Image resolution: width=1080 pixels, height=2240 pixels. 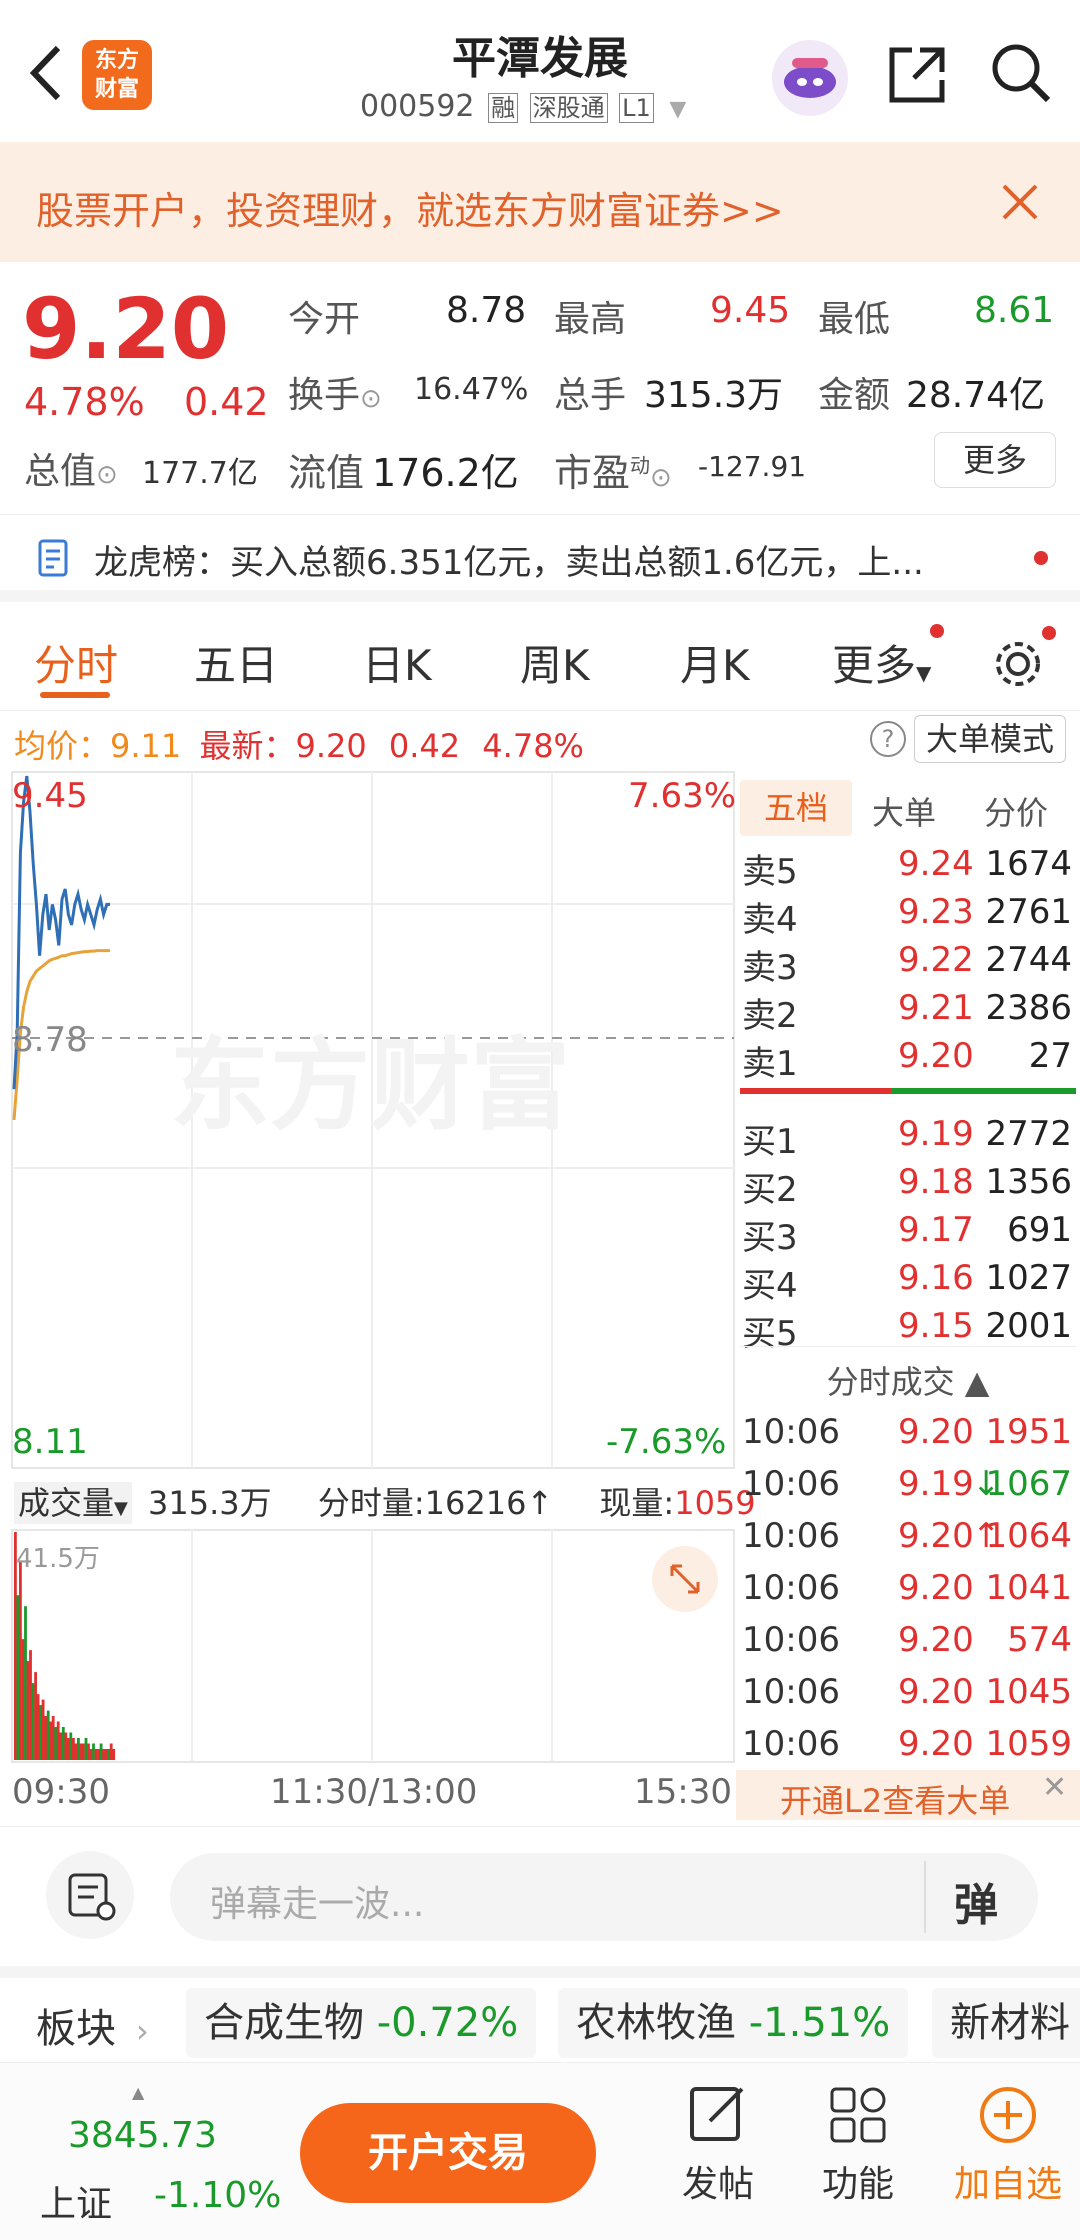 I want to click on current-price: 9.20, so click(x=126, y=329).